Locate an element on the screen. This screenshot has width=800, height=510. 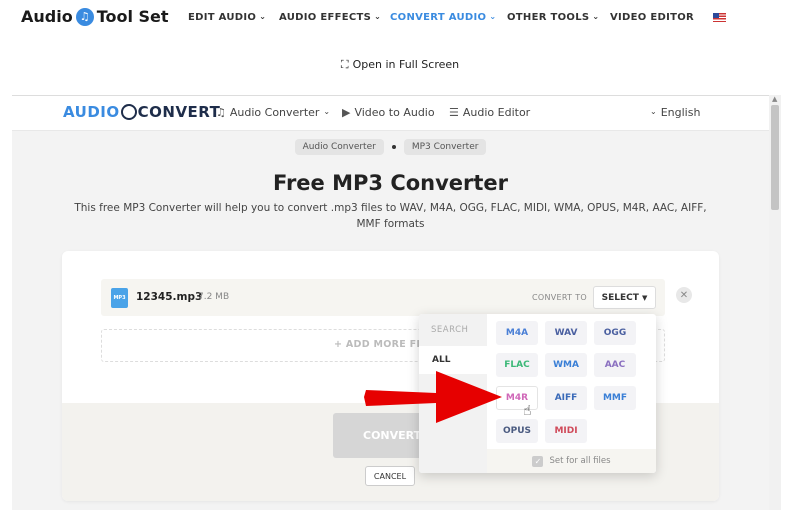
format-aac: AAC is located at coordinates (615, 365).